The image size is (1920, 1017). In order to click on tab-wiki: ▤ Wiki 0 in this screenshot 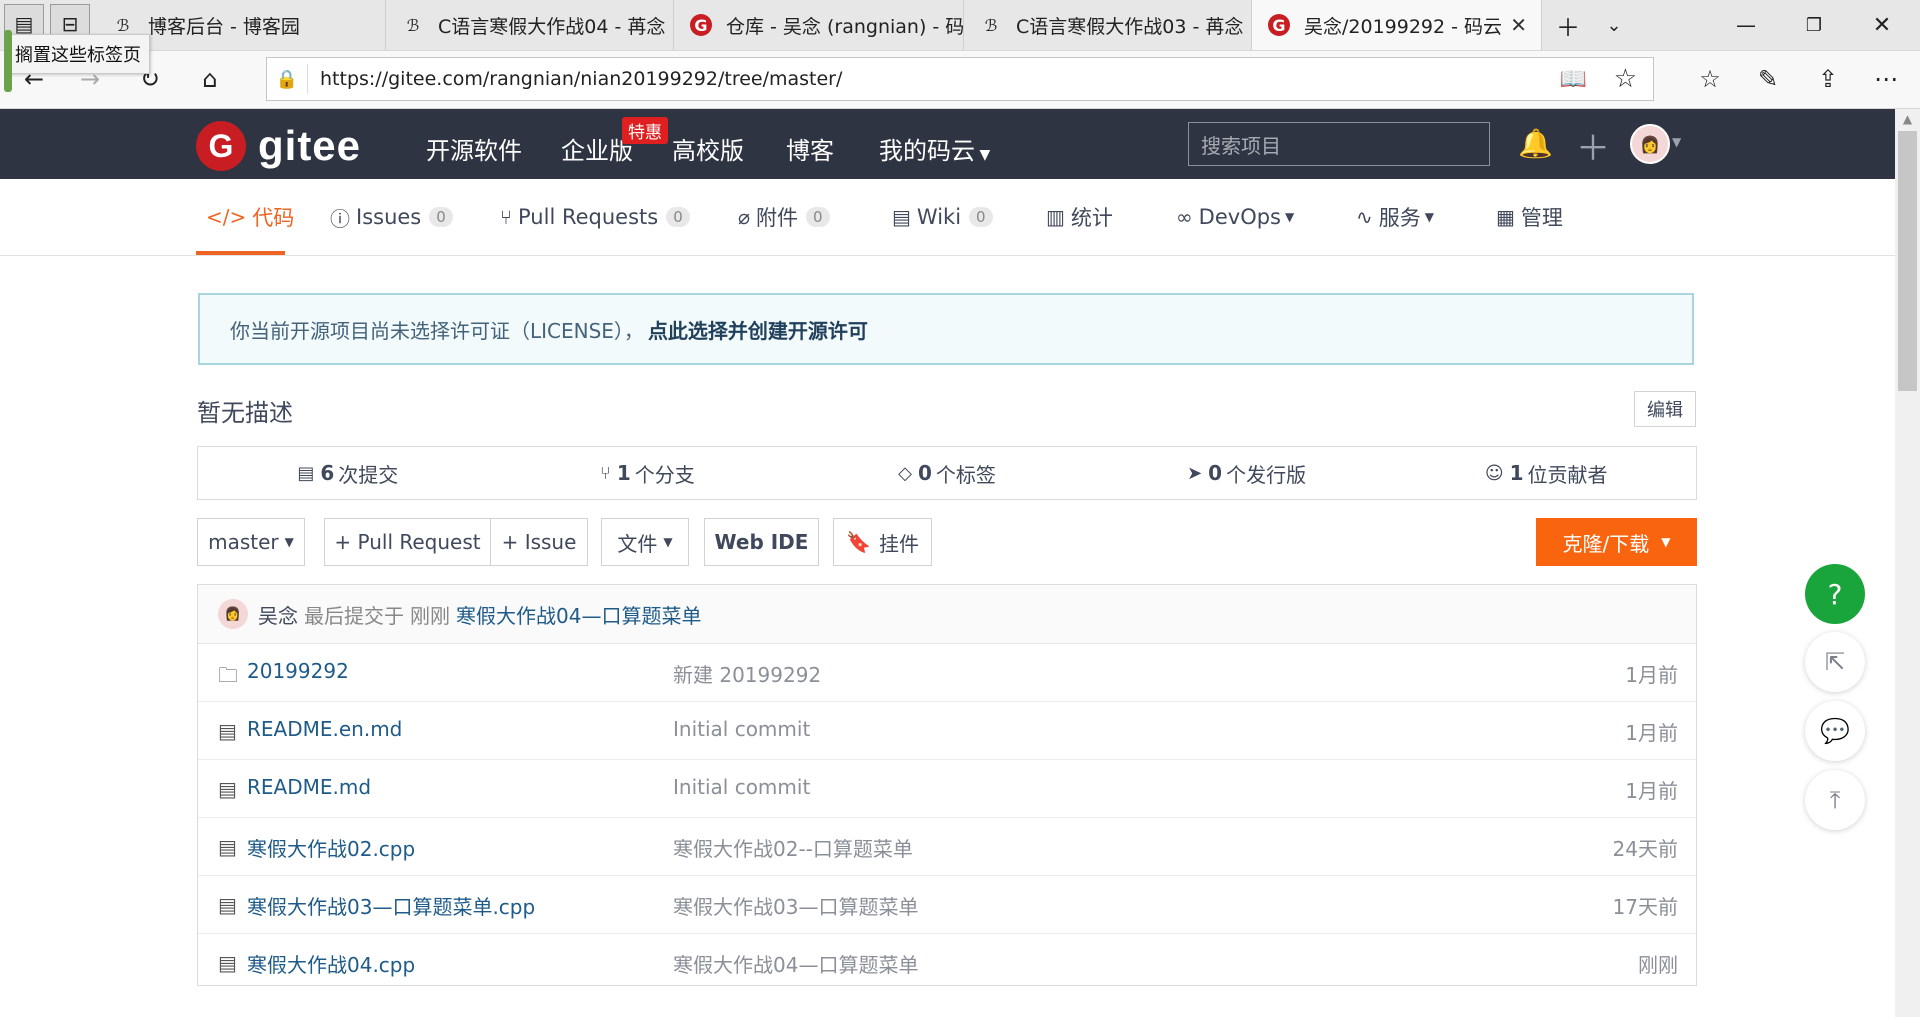, I will do `click(942, 217)`.